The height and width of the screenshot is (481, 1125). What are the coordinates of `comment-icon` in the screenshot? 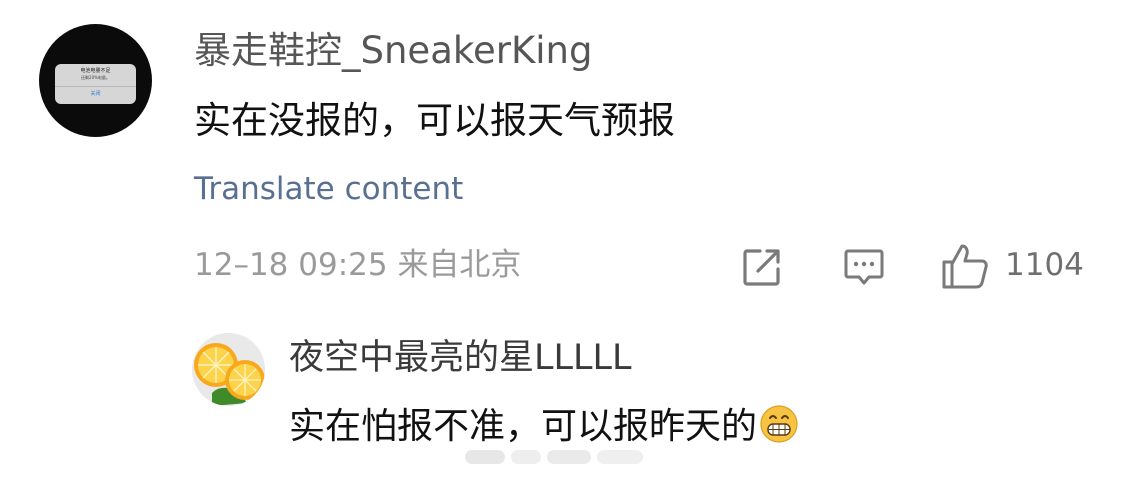 It's located at (864, 267).